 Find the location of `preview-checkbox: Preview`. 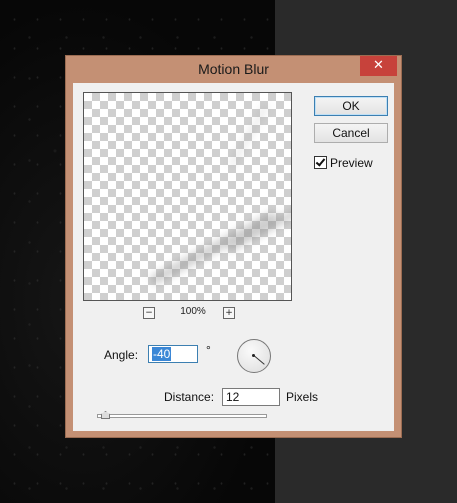

preview-checkbox: Preview is located at coordinates (343, 164).